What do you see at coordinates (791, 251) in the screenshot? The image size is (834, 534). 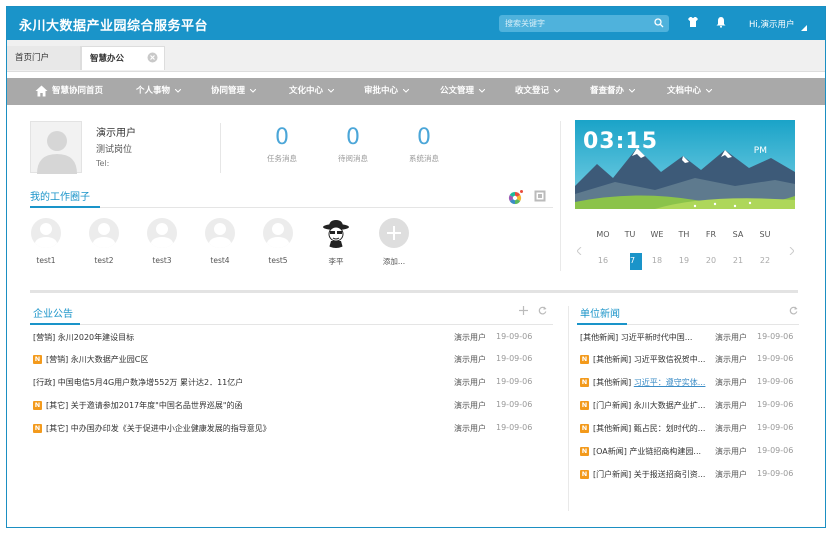 I see `calendar-next-icon` at bounding box center [791, 251].